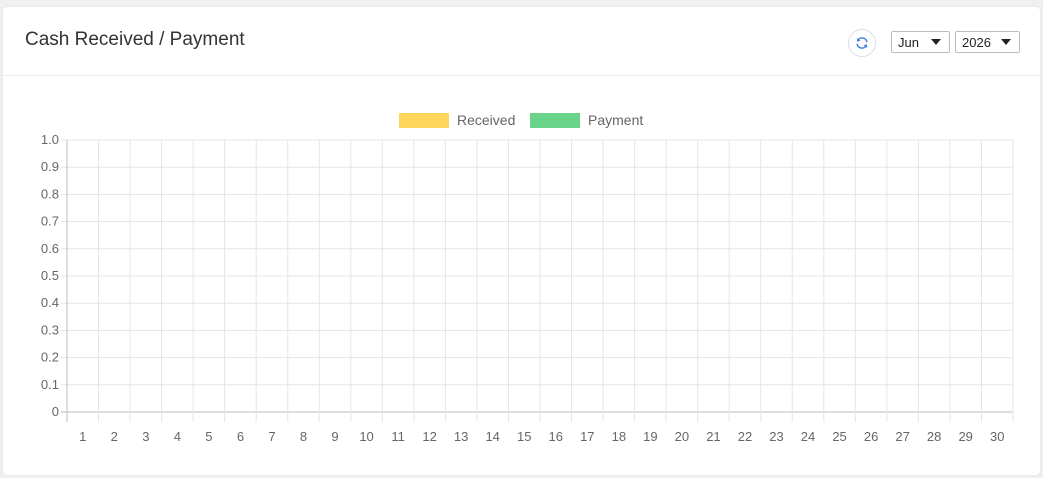  I want to click on y-tick-label: 0.7, so click(50, 221).